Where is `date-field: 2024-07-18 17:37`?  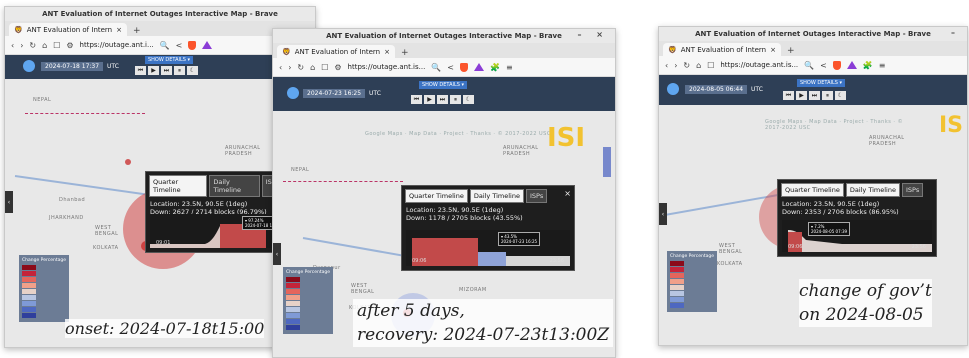 date-field: 2024-07-18 17:37 is located at coordinates (72, 66).